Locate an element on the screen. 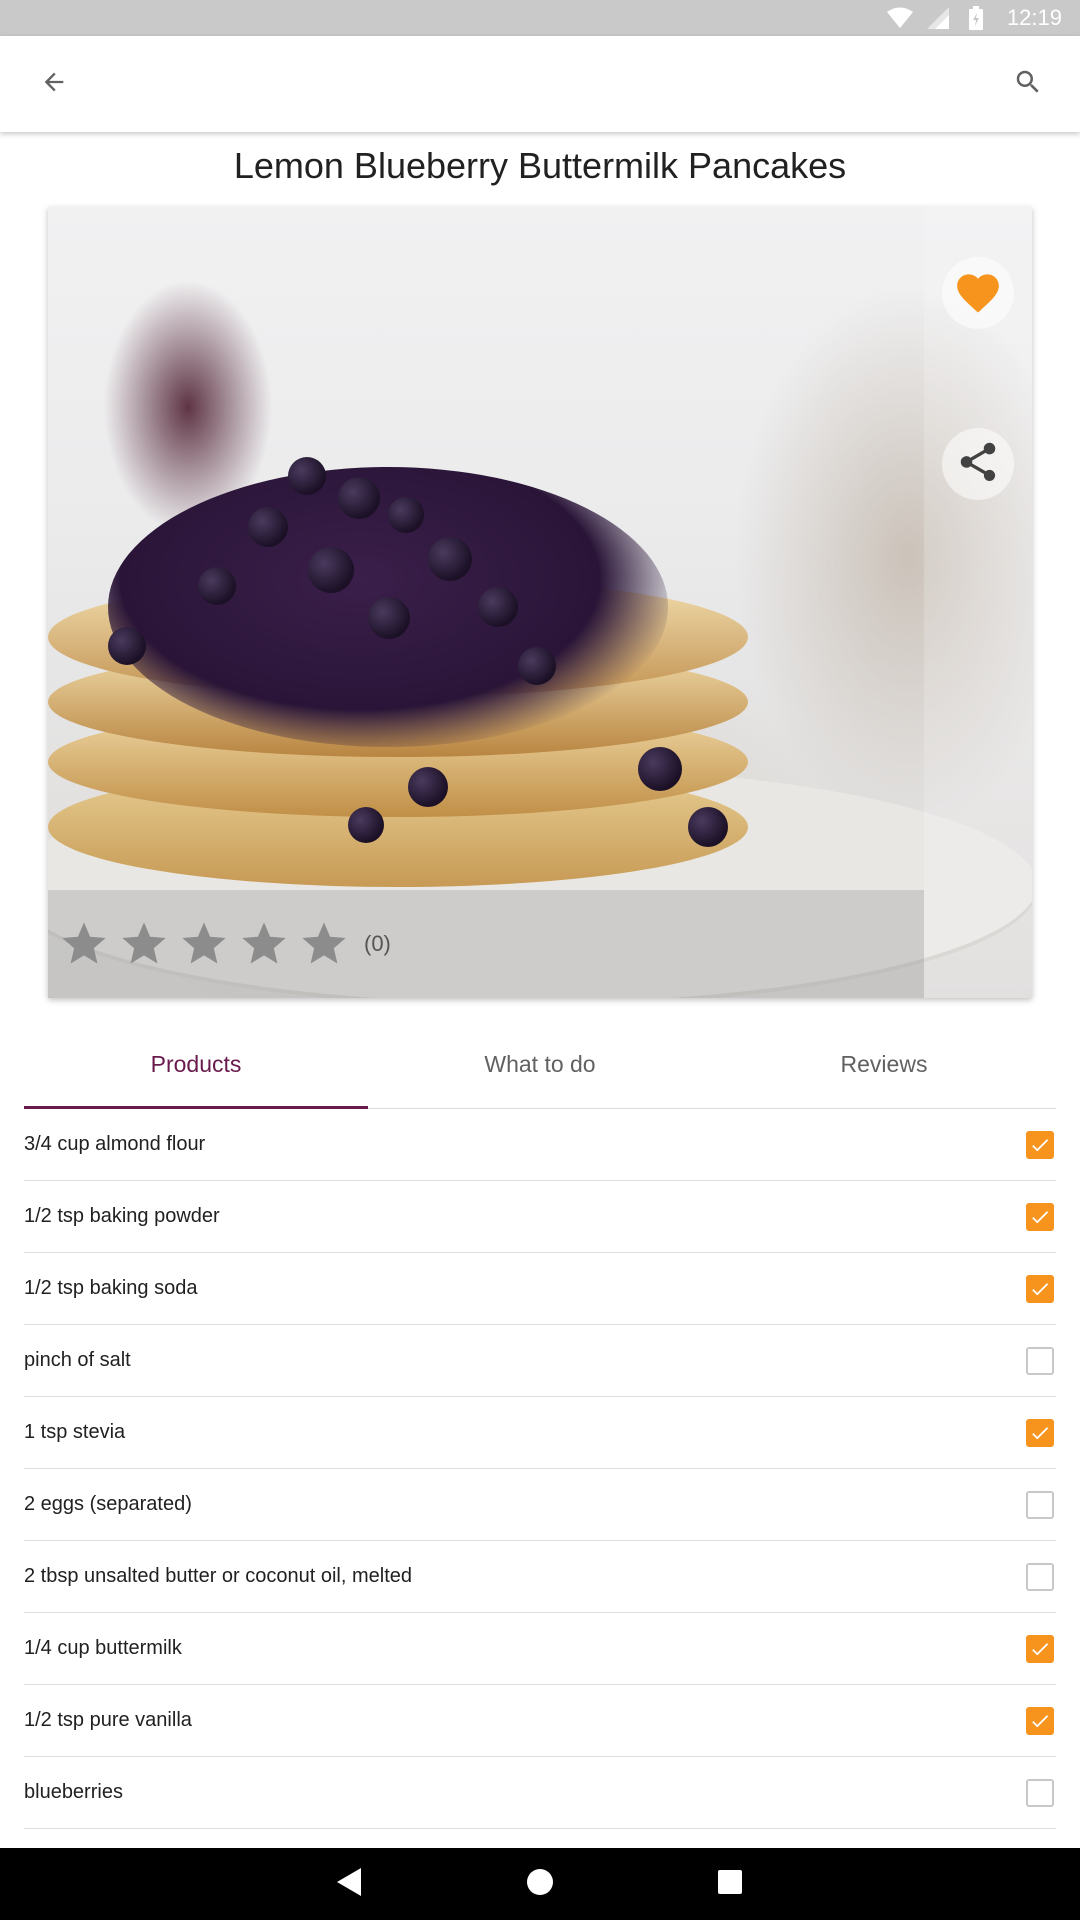 The image size is (1080, 1920). recipe-tabs: Products What to do Reviews is located at coordinates (540, 1064).